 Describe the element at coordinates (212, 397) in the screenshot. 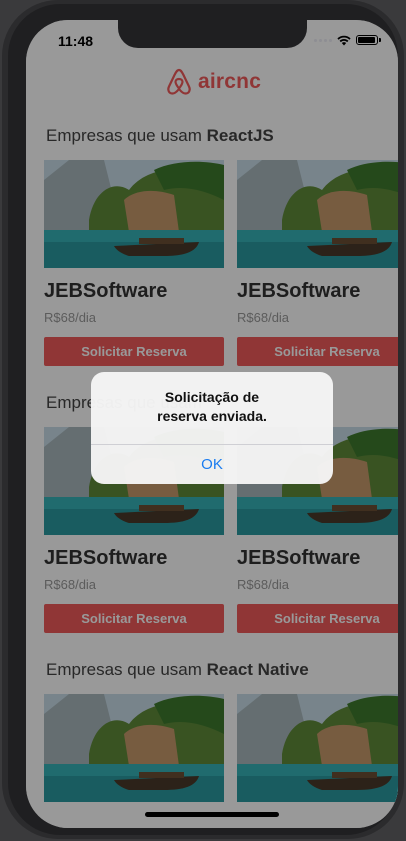

I see `alert-message-line-1: Solicitação de` at that location.